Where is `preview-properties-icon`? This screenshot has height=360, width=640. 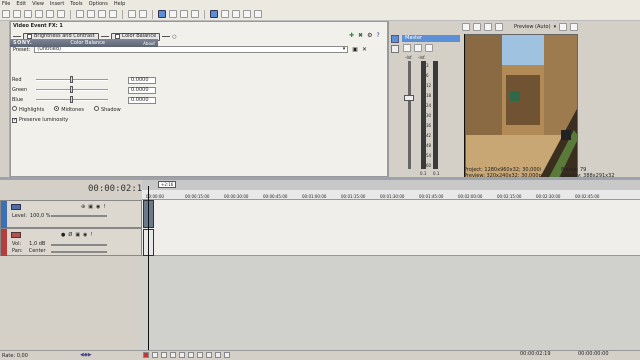 preview-properties-icon is located at coordinates (466, 27).